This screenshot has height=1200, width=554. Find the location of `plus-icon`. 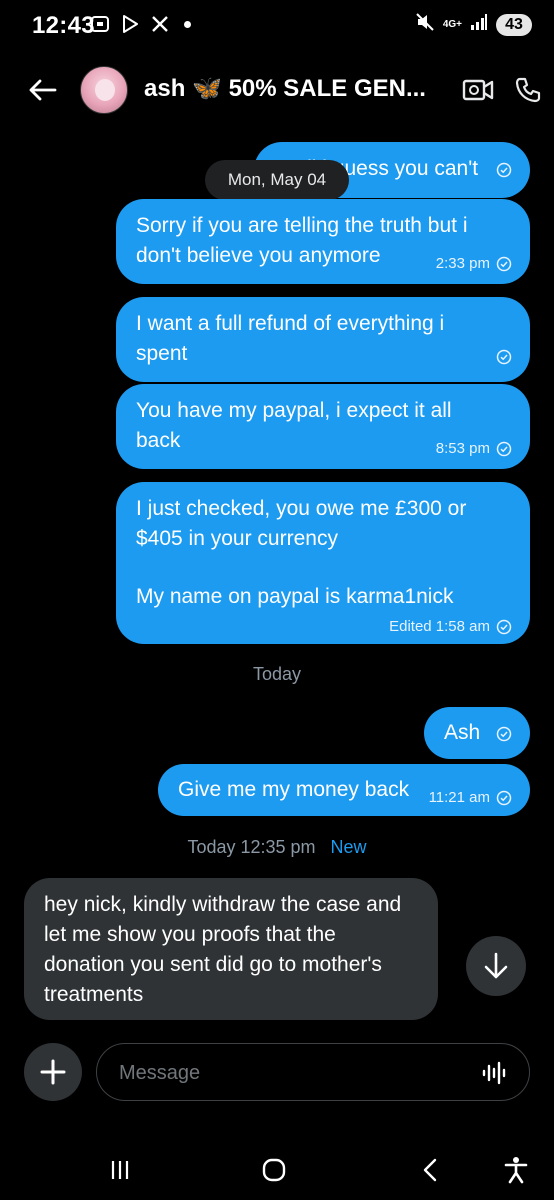

plus-icon is located at coordinates (53, 1072).